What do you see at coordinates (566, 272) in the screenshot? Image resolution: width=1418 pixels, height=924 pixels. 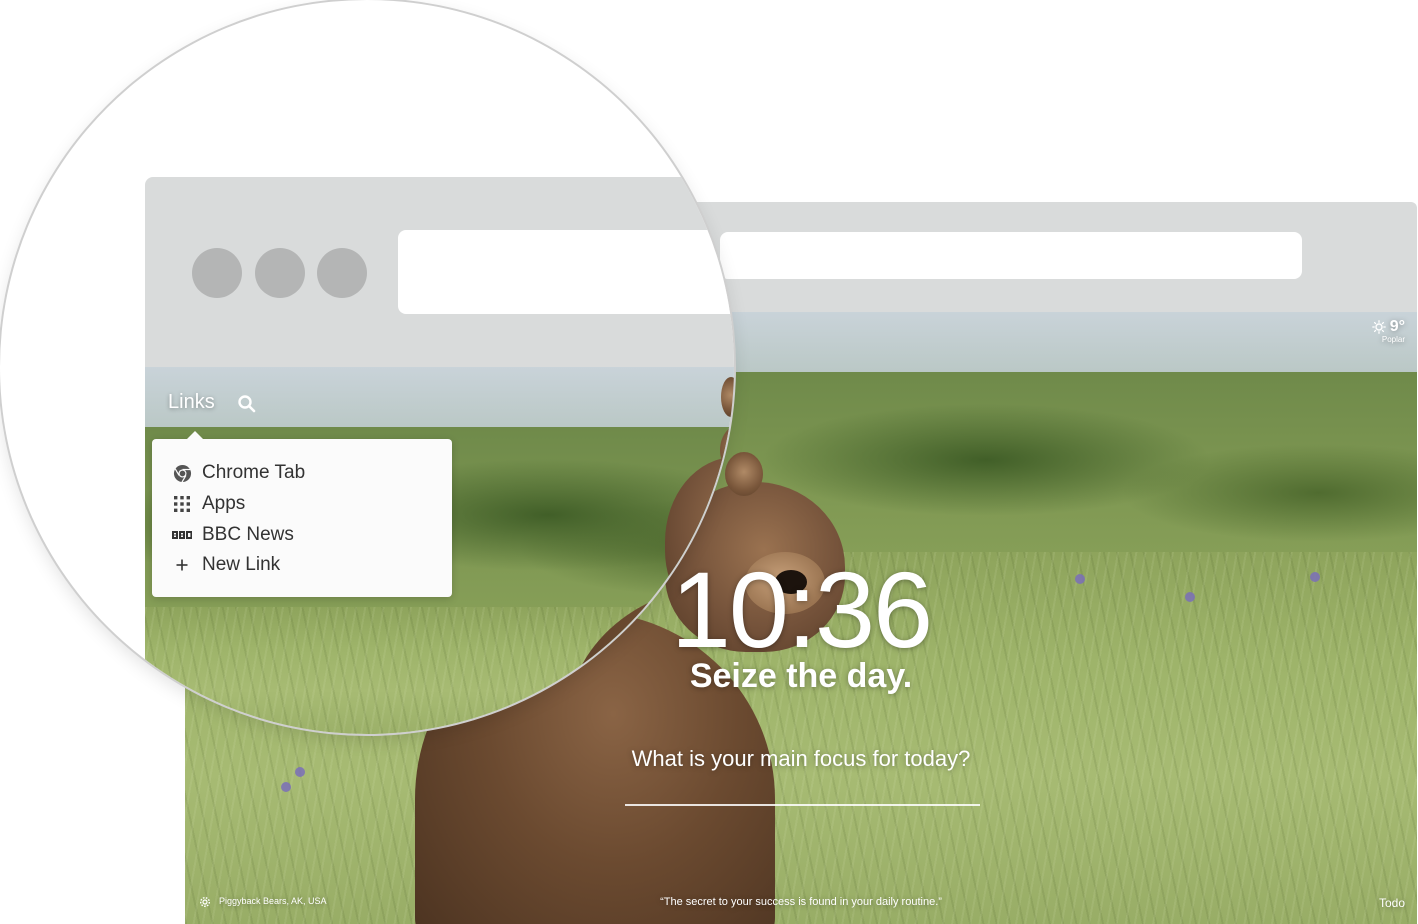 I see `address-bar-zoomed` at bounding box center [566, 272].